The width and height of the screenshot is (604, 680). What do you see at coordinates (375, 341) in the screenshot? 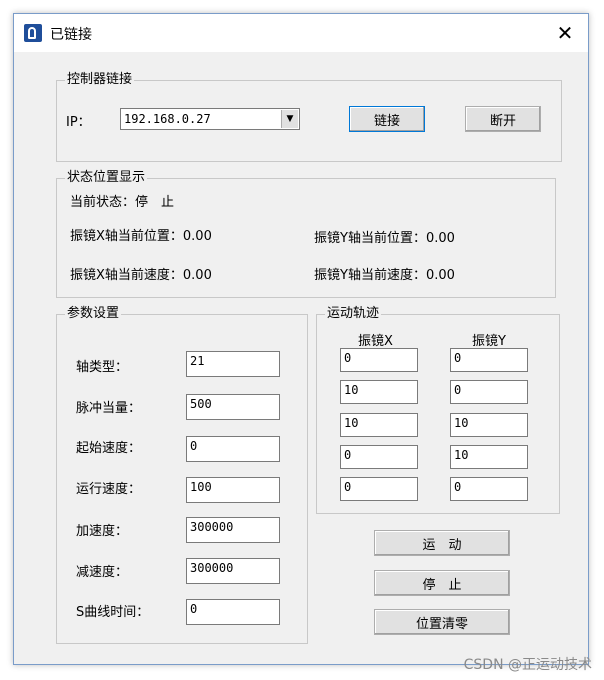
I see `column-x-header: 振镜X` at bounding box center [375, 341].